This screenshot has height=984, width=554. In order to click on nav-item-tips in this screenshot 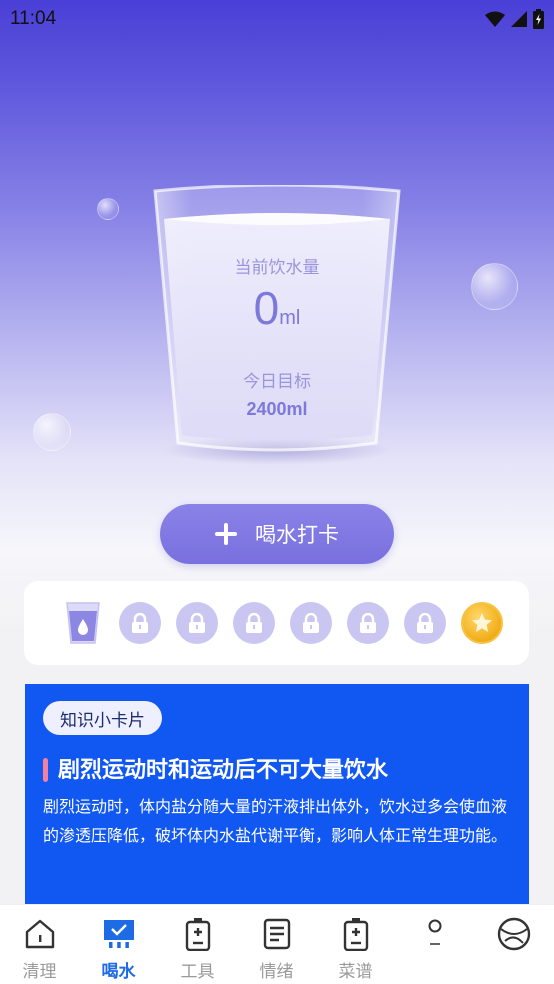, I will do `click(434, 944)`.